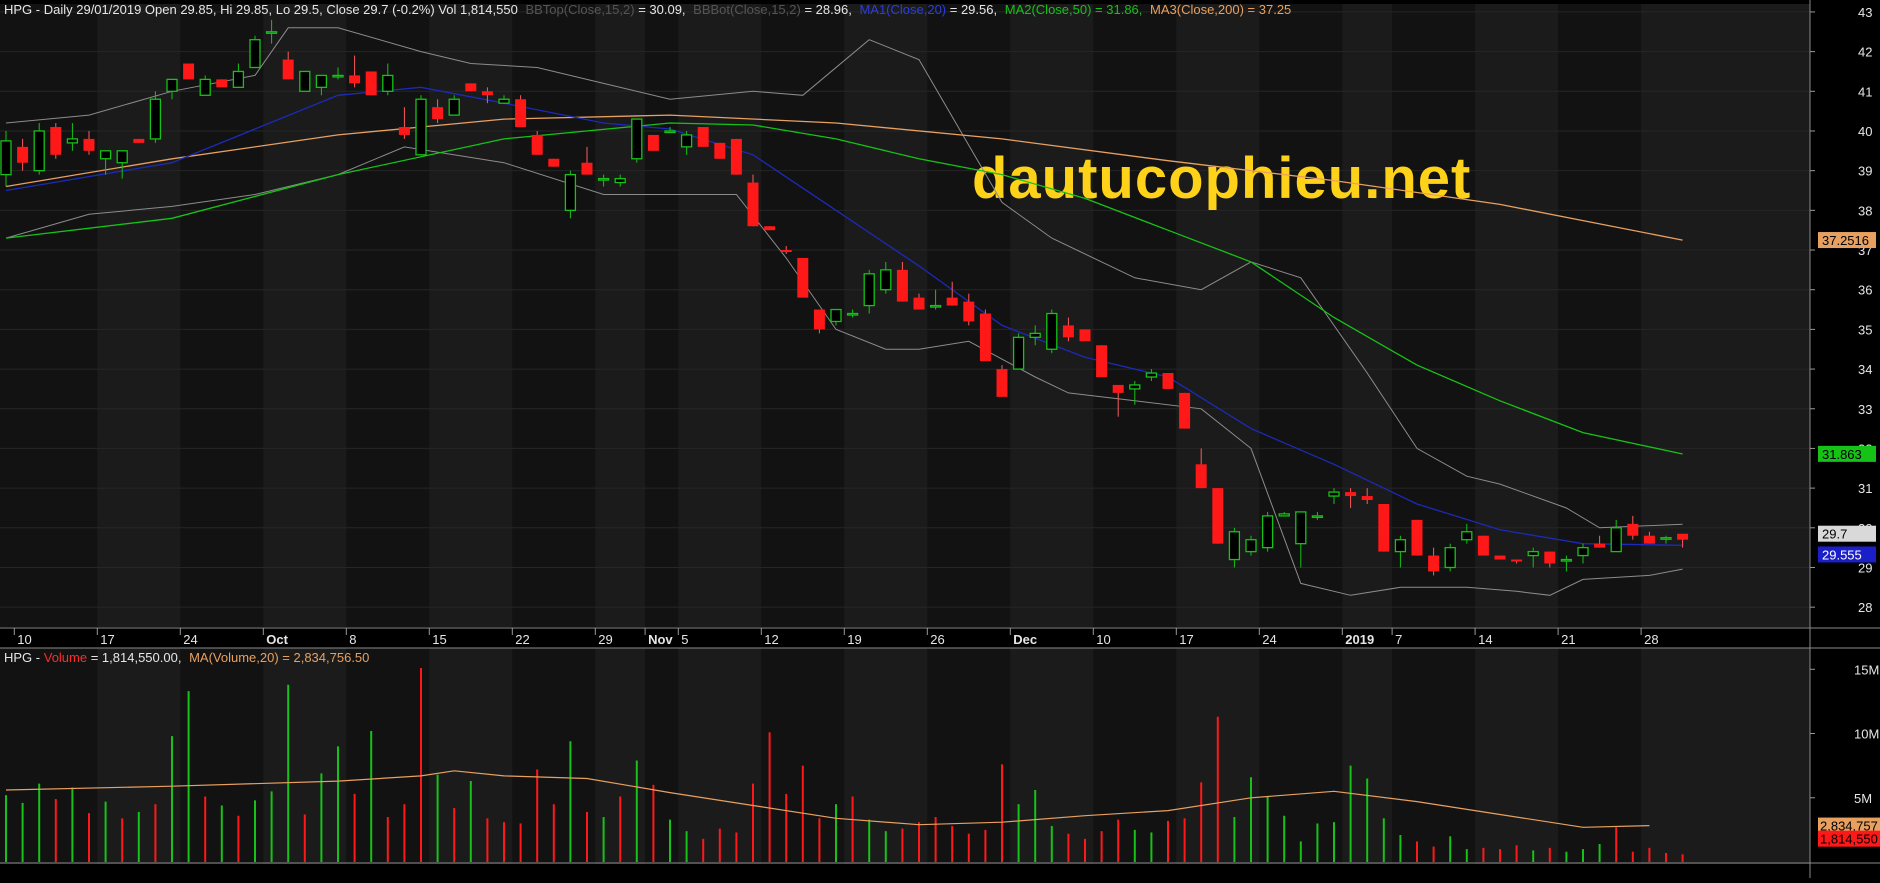  What do you see at coordinates (1651, 639) in the screenshot?
I see `date-label: 28` at bounding box center [1651, 639].